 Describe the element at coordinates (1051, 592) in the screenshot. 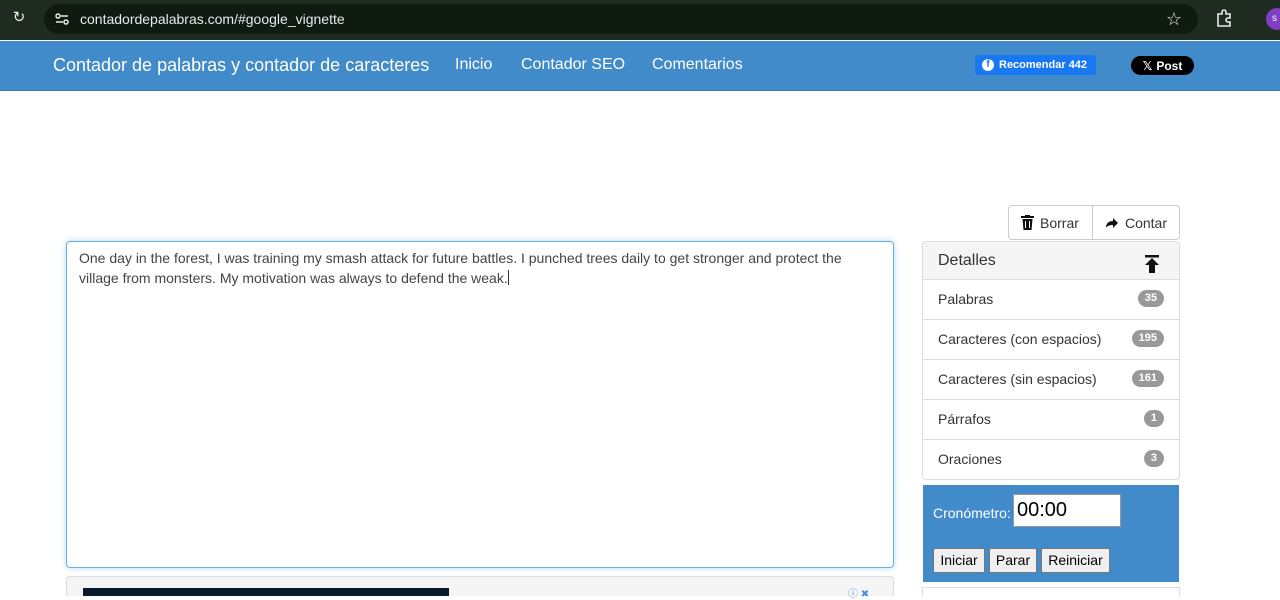

I see `side-panel-next` at that location.